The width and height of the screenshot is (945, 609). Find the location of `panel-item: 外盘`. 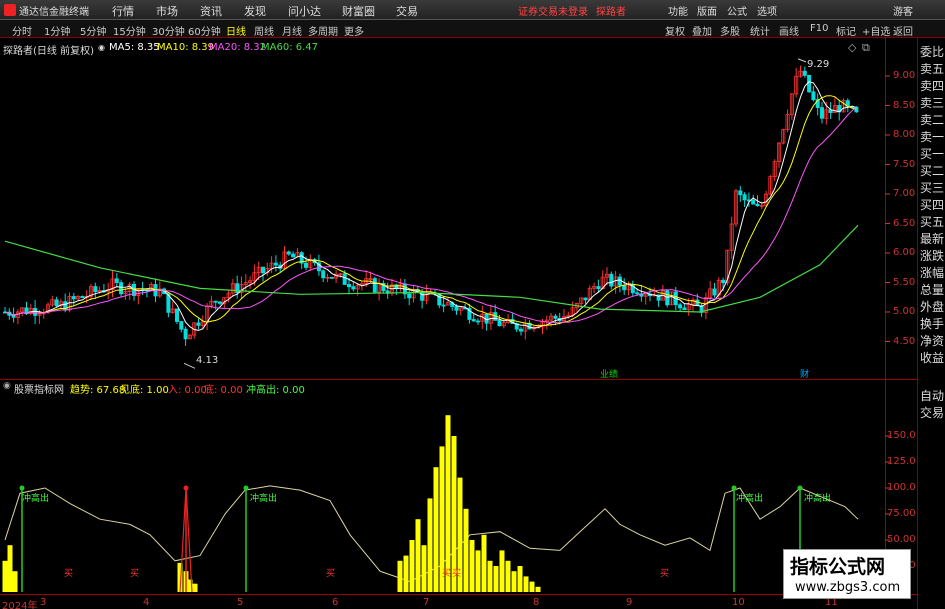

panel-item: 外盘 is located at coordinates (932, 307).